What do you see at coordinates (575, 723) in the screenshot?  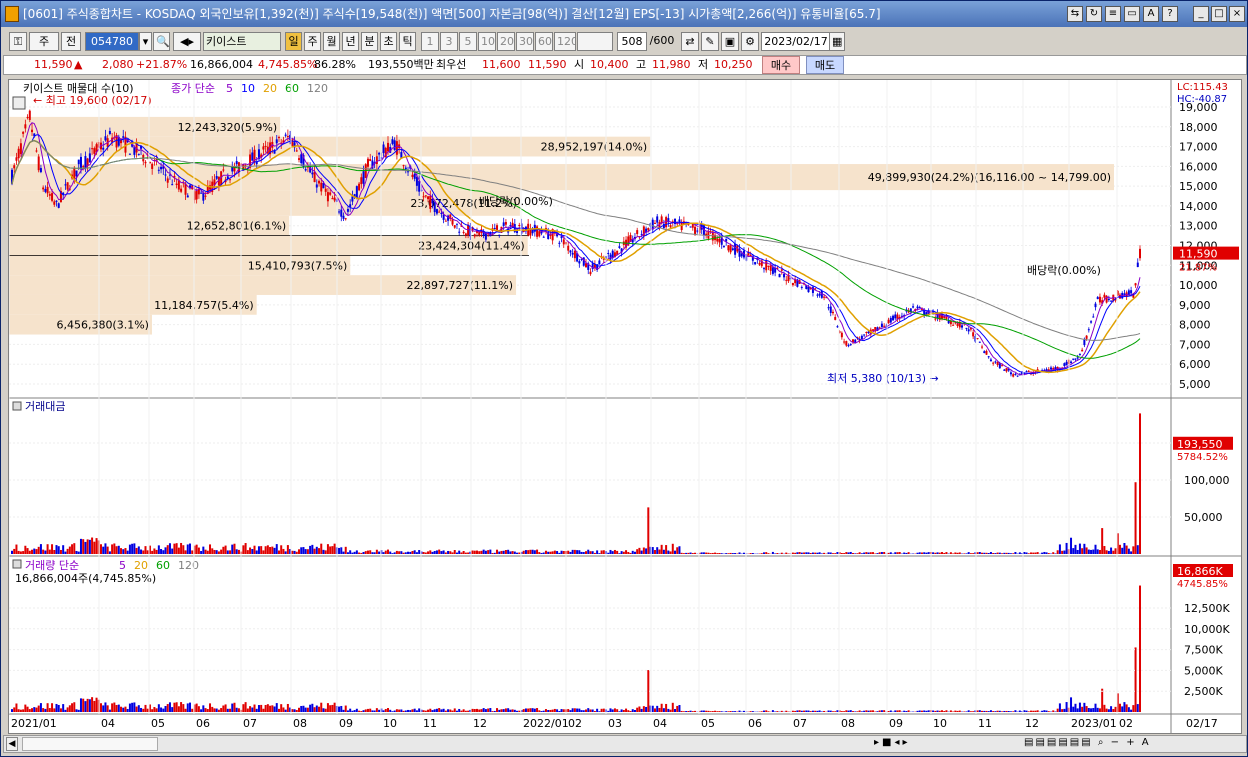 I see `x-tick: 02` at bounding box center [575, 723].